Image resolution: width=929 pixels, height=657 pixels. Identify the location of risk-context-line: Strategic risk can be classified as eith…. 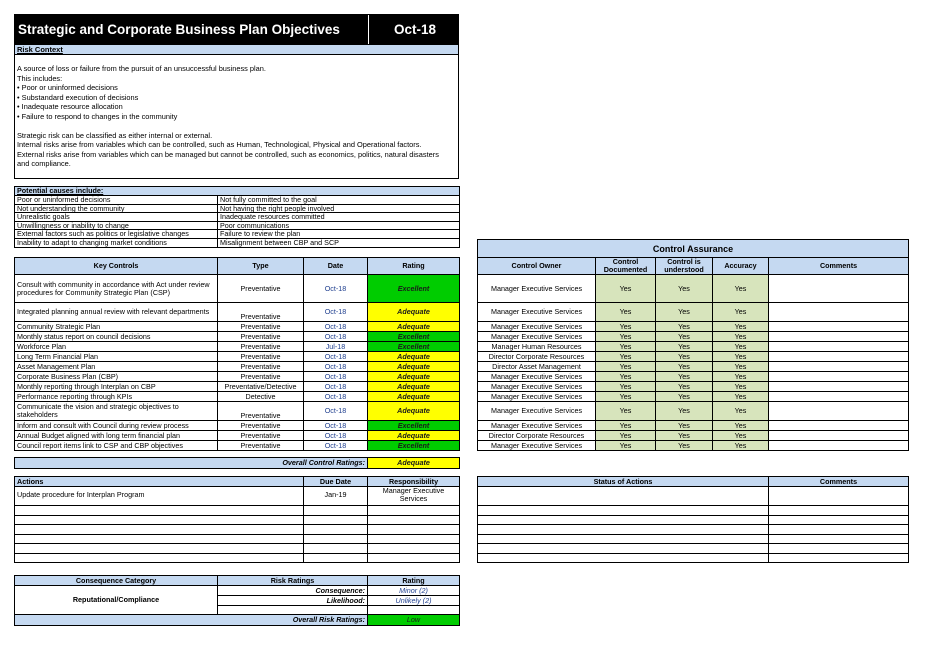
(115, 135).